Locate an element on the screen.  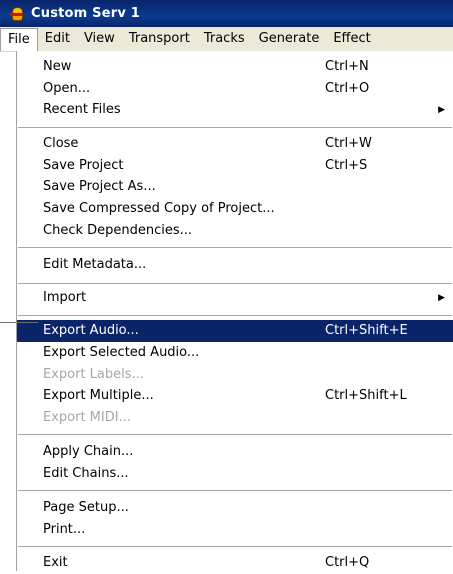
callout-pointer-line is located at coordinates (19, 322).